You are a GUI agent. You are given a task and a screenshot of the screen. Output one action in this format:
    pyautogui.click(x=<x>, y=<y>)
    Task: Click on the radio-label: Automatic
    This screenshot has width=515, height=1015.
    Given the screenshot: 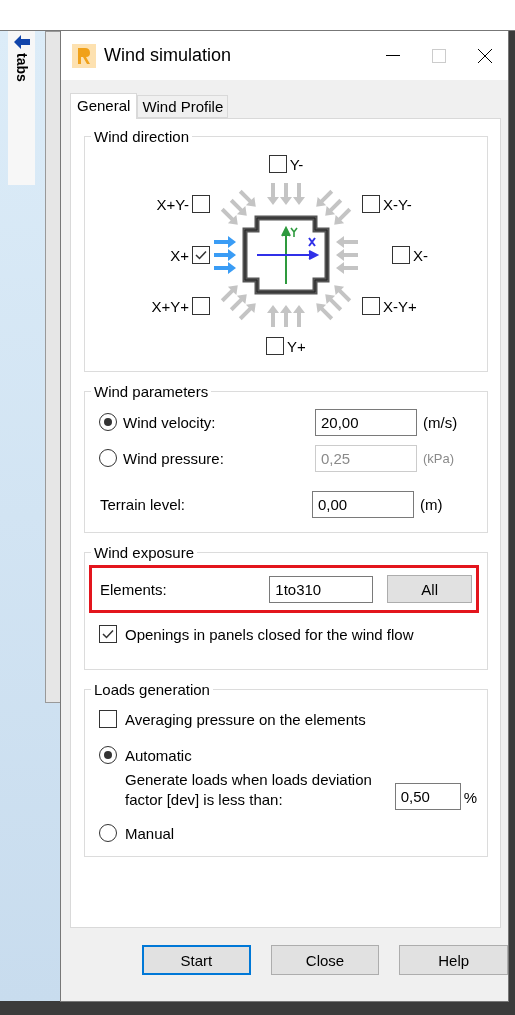 What is the action you would take?
    pyautogui.click(x=158, y=755)
    